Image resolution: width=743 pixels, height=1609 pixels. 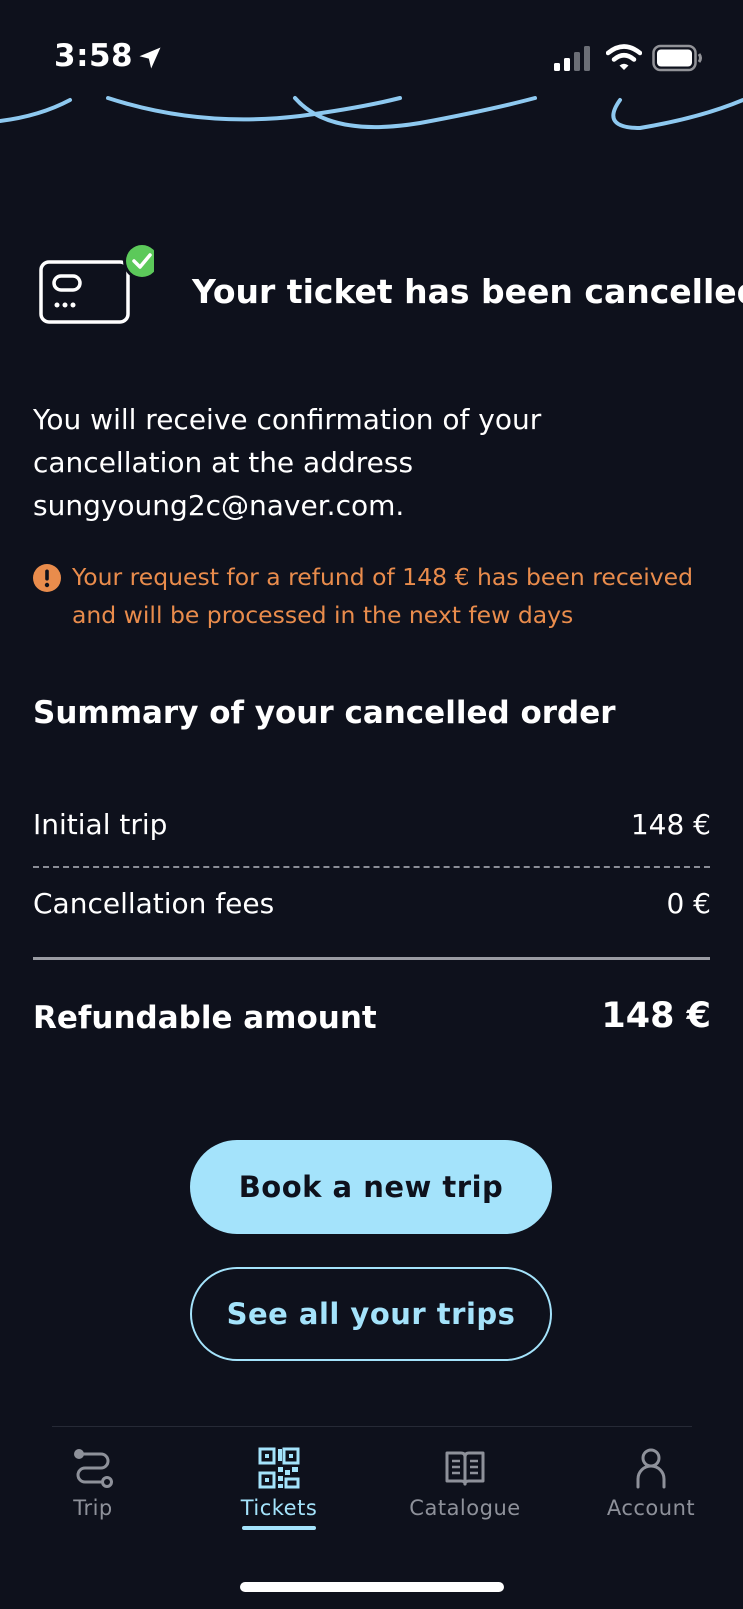 I want to click on exclamation-circle-icon, so click(x=47, y=578).